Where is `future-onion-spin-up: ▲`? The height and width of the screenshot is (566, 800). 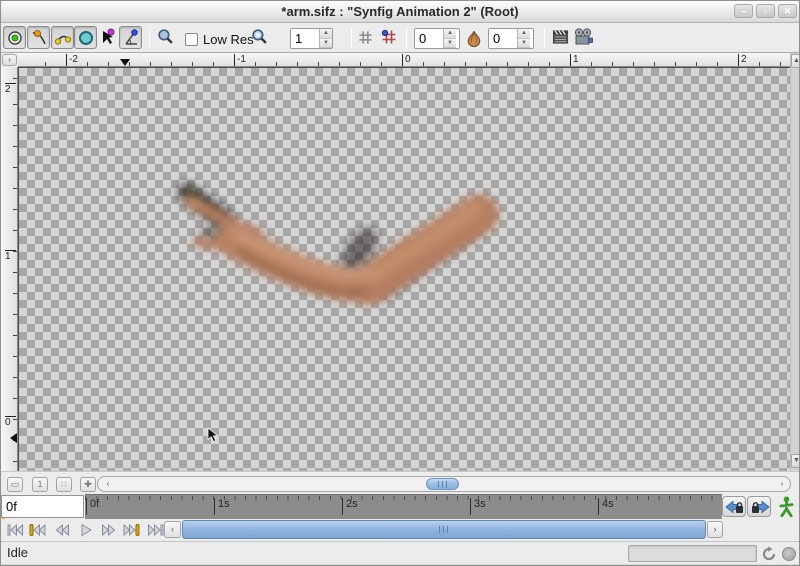 future-onion-spin-up: ▲ is located at coordinates (524, 34).